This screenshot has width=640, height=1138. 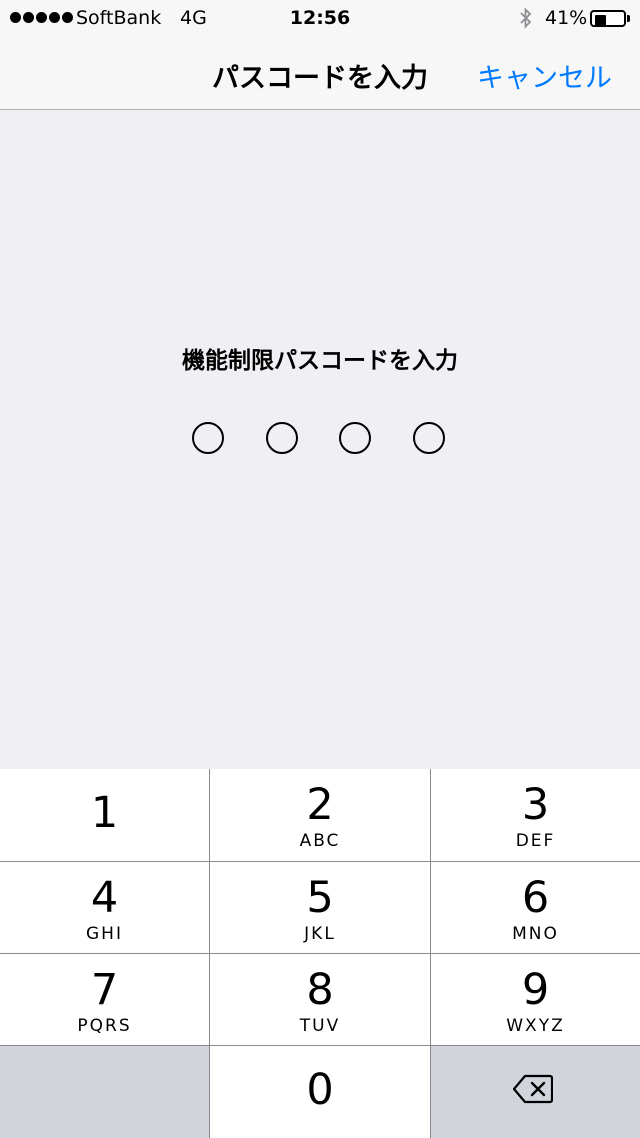 I want to click on key-letters: GHI, so click(x=104, y=934).